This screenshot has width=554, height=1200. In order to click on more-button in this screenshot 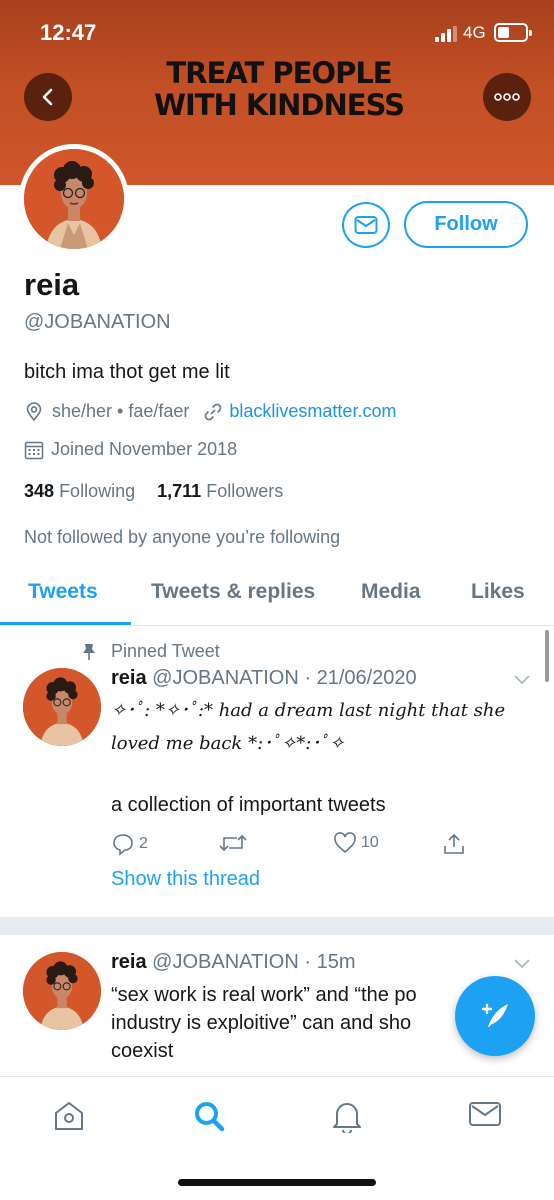, I will do `click(507, 97)`.